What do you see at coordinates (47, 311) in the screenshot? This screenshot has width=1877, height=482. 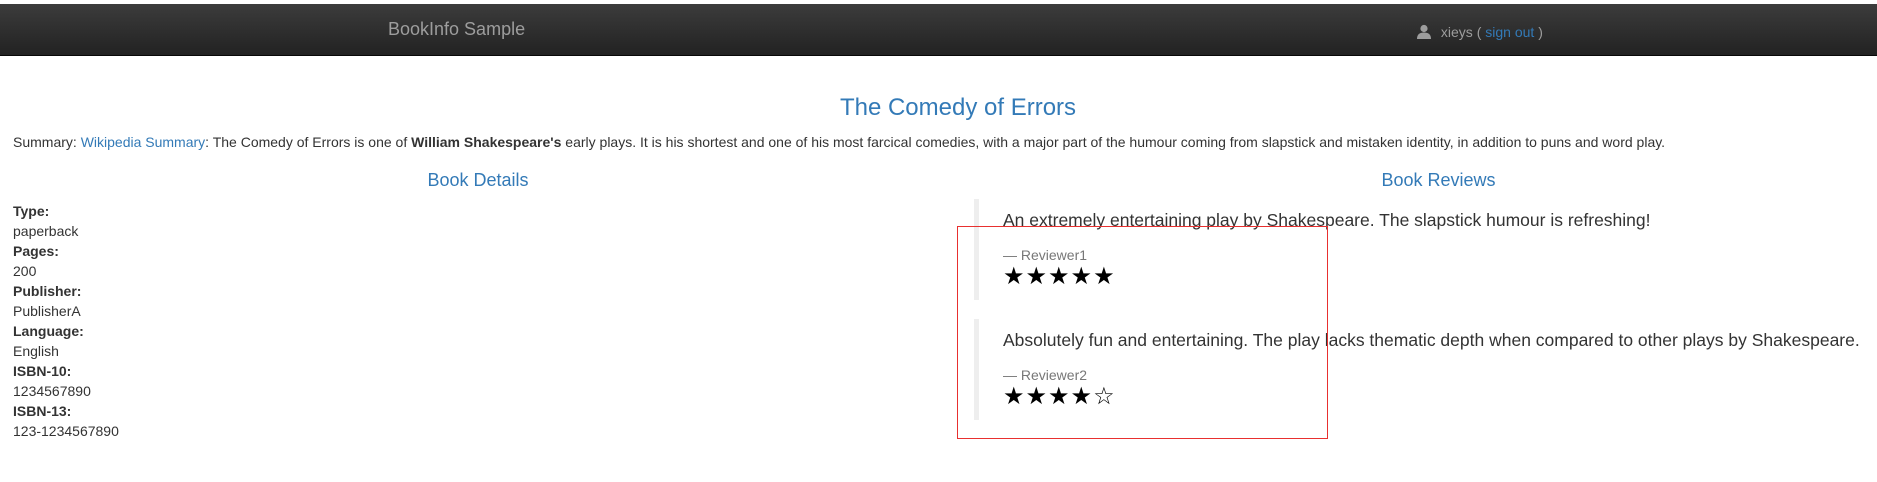 I see `detail-value-publisher: PublisherA` at bounding box center [47, 311].